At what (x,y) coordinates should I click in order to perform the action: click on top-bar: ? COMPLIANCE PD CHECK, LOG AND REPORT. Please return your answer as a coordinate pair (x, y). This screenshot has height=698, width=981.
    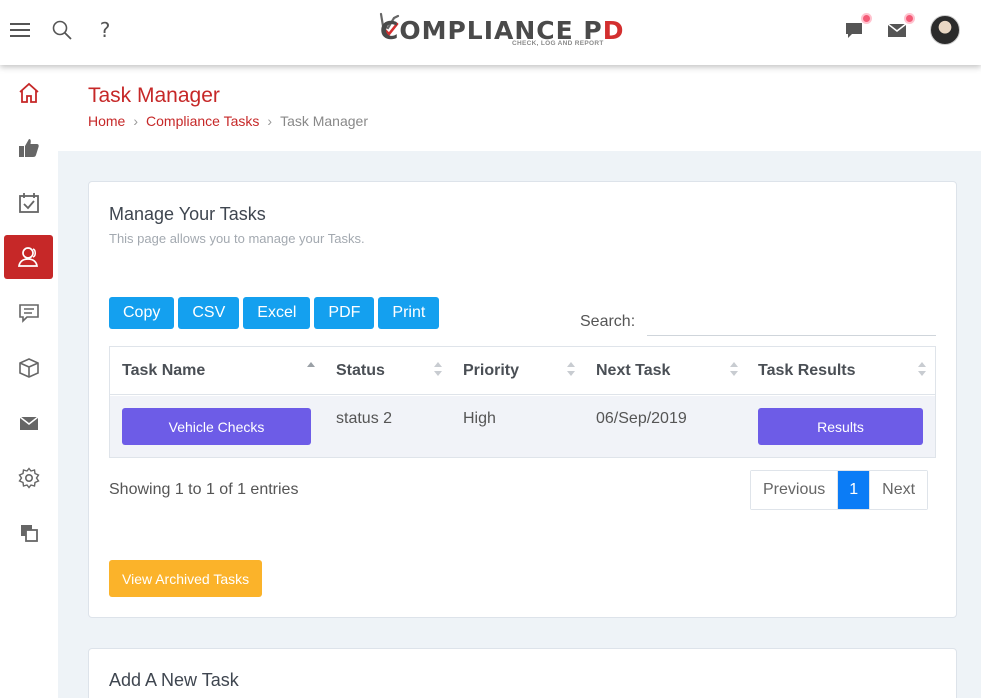
    Looking at the image, I should click on (490, 32).